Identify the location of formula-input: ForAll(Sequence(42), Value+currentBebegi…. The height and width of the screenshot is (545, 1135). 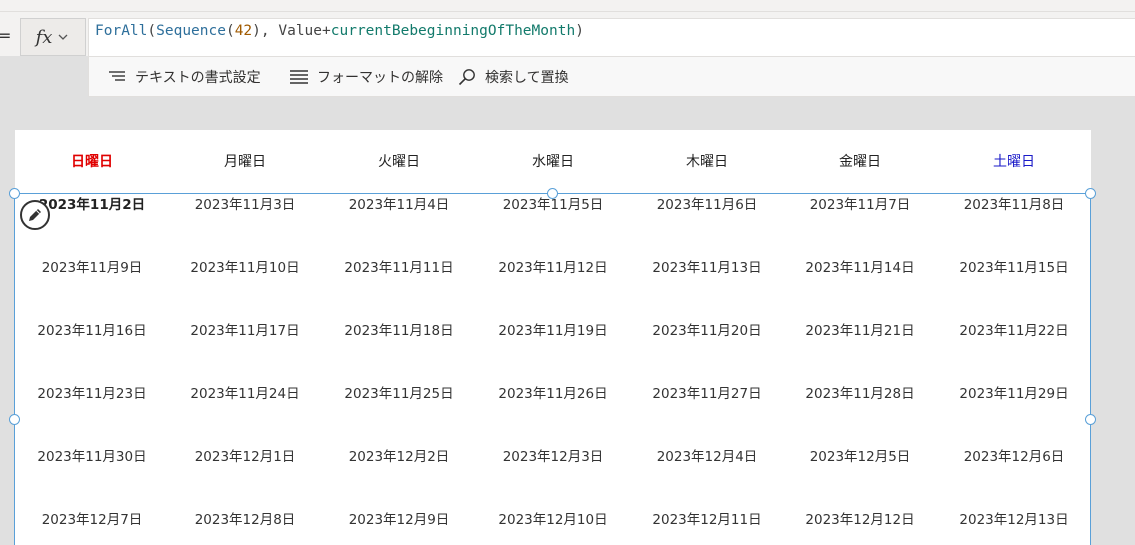
(611, 39).